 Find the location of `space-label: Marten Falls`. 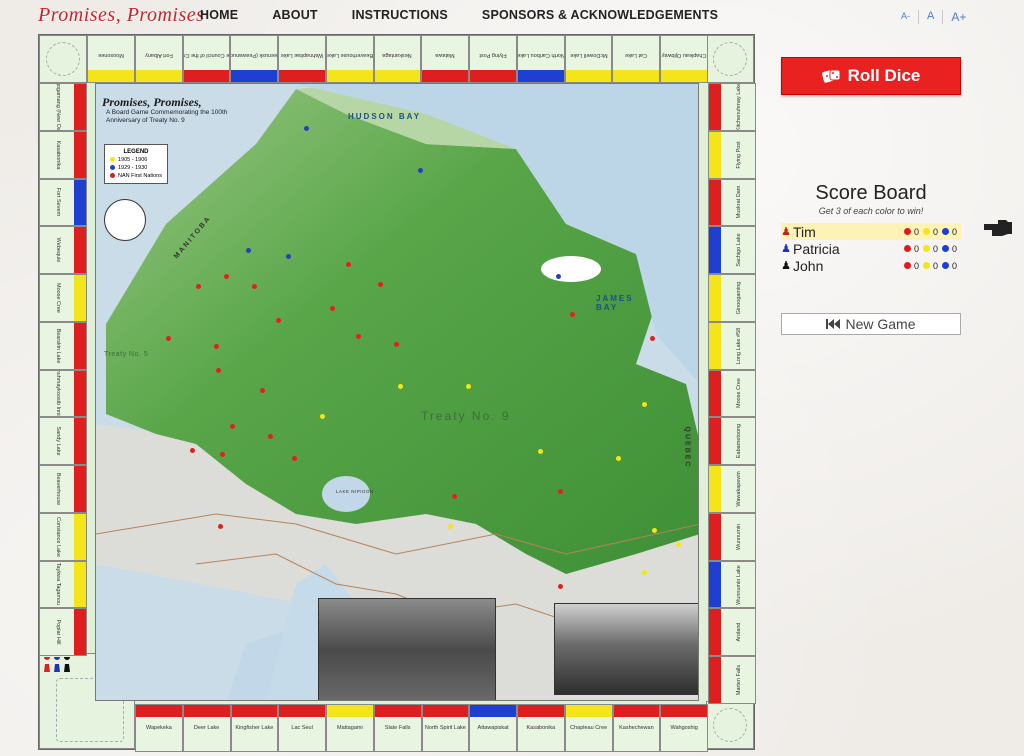

space-label: Marten Falls is located at coordinates (739, 680).